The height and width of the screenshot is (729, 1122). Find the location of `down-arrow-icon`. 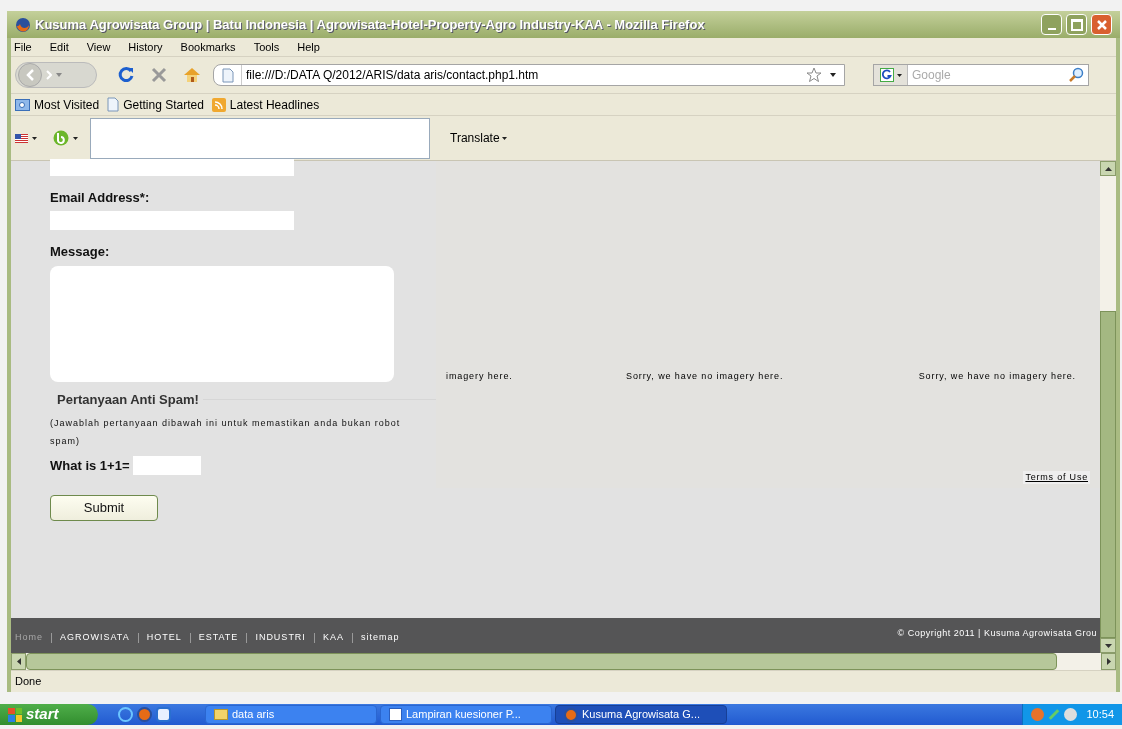

down-arrow-icon is located at coordinates (1108, 645).